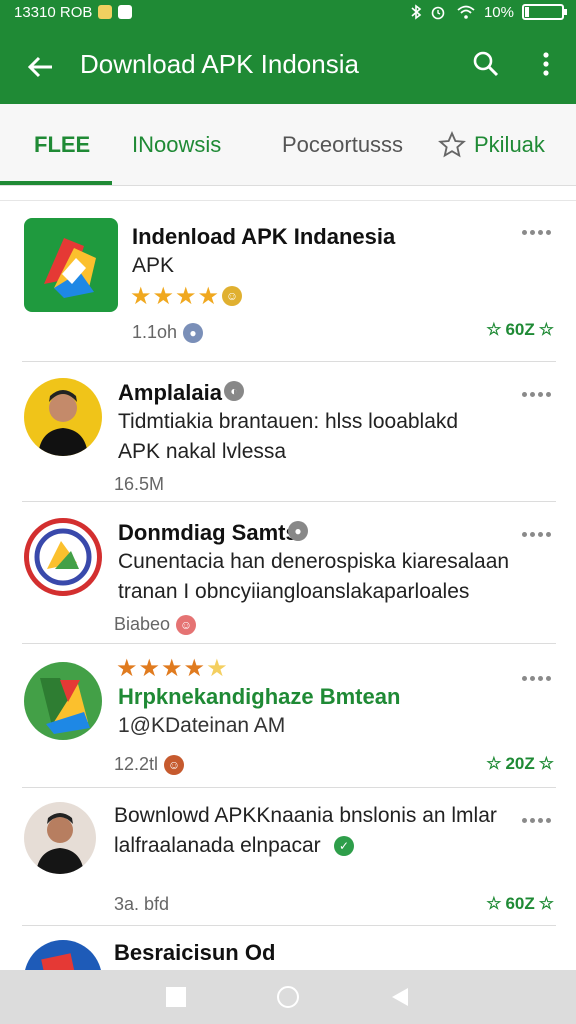 The height and width of the screenshot is (1024, 576). I want to click on like-count: ☆ 20Z ☆, so click(520, 764).